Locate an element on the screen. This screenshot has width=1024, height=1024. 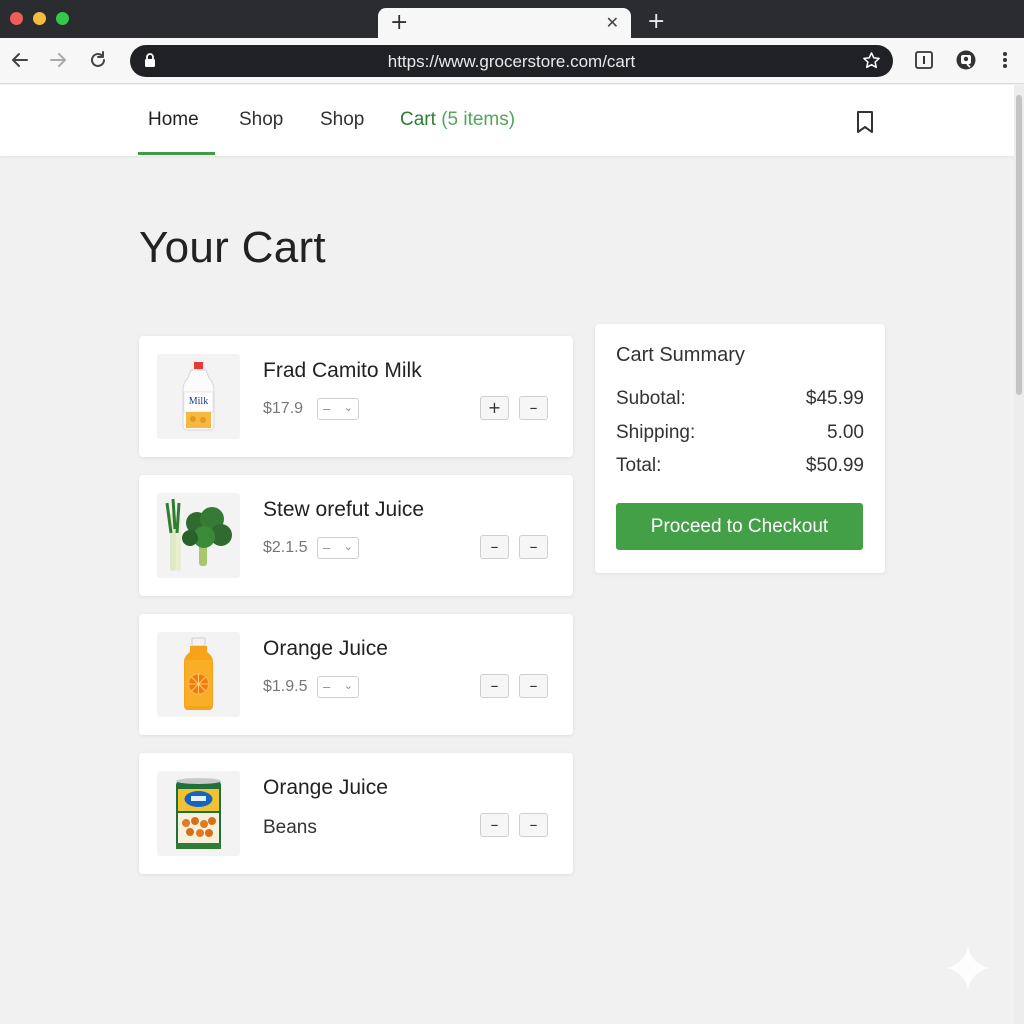
item-price: $17.9 is located at coordinates (283, 408).